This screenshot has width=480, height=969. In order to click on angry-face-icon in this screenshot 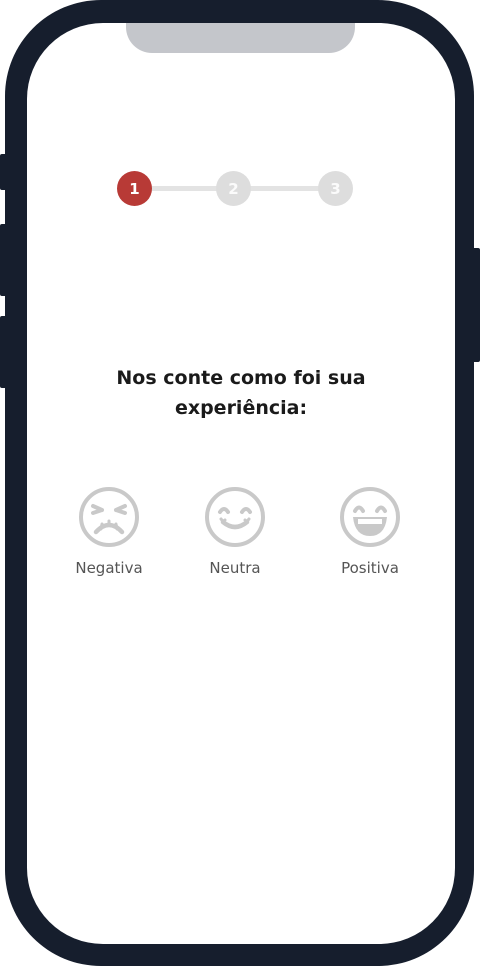, I will do `click(109, 517)`.